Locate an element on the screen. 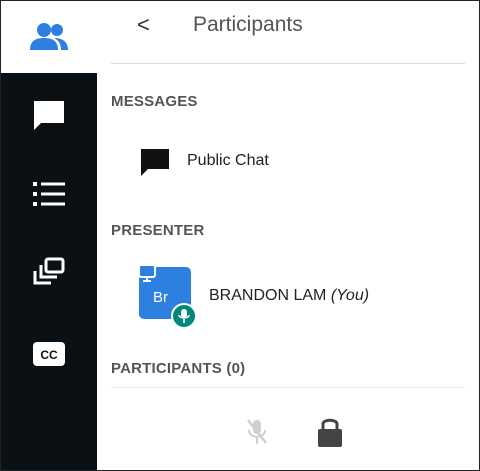  panel-header: < Participants is located at coordinates (288, 32).